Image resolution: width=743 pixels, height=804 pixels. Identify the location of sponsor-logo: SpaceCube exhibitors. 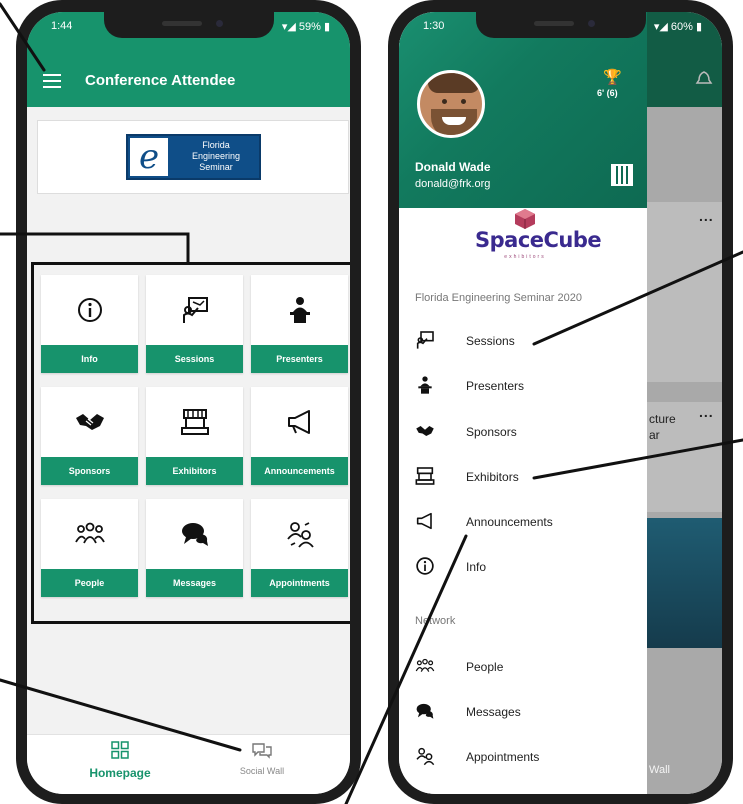
(538, 237).